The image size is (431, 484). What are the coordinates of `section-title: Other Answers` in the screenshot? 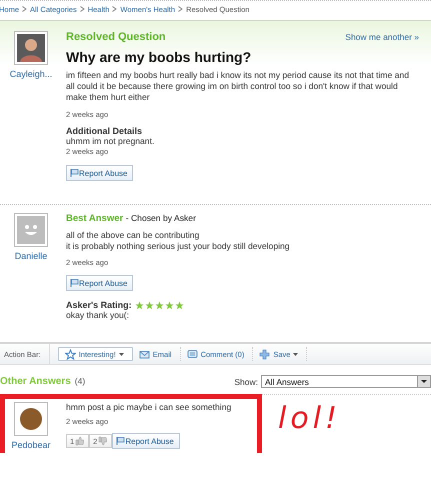 It's located at (35, 381).